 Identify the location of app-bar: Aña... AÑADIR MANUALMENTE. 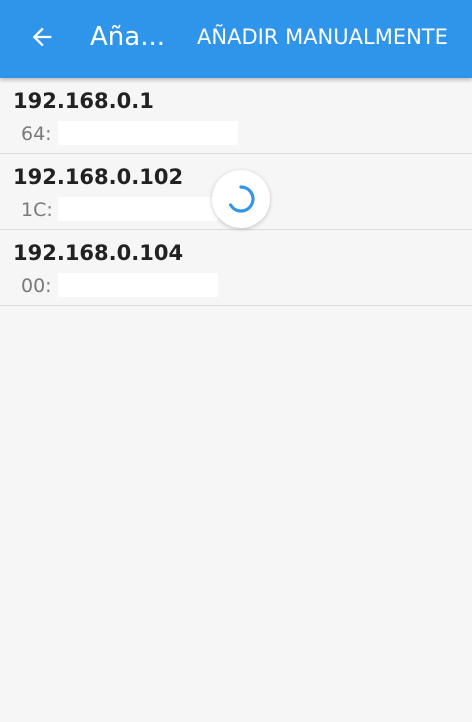
(236, 39).